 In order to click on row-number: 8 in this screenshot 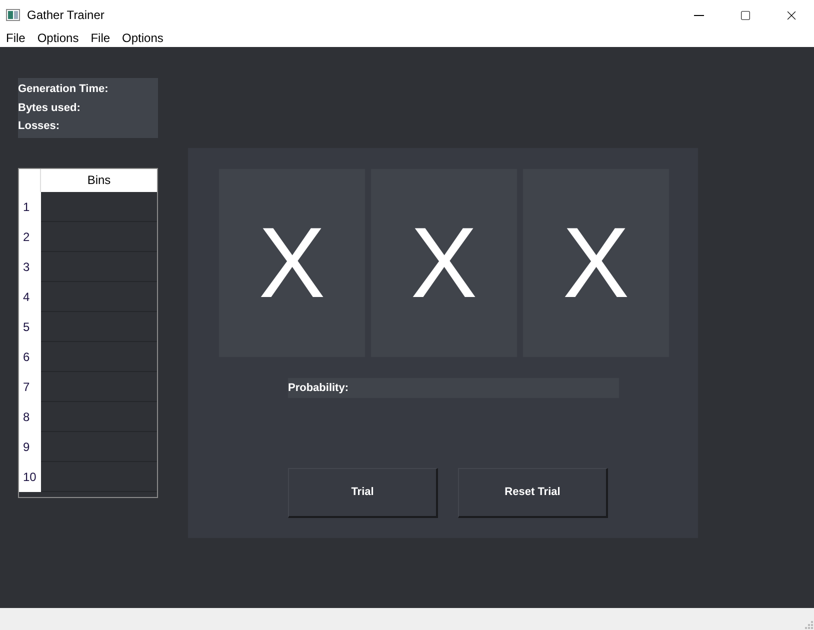, I will do `click(30, 417)`.